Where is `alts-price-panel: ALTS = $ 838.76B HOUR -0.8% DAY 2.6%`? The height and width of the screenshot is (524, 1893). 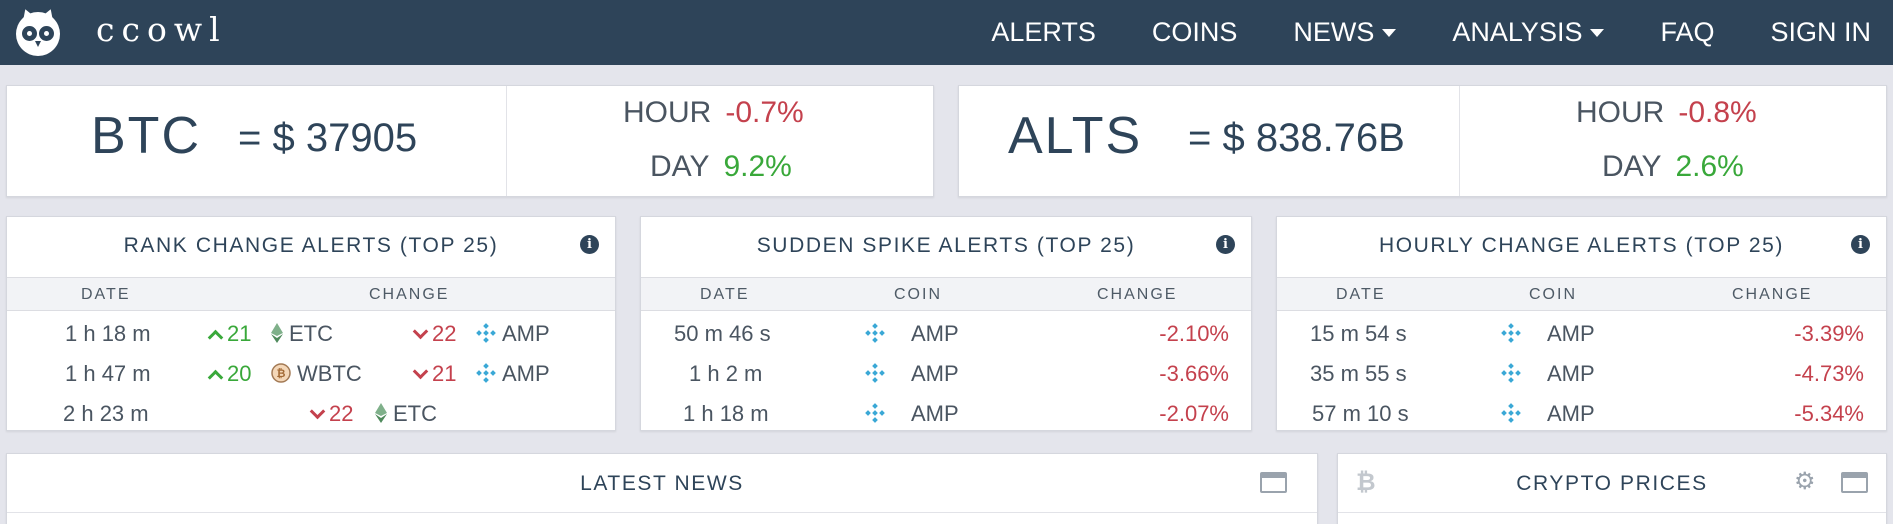 alts-price-panel: ALTS = $ 838.76B HOUR -0.8% DAY 2.6% is located at coordinates (1422, 141).